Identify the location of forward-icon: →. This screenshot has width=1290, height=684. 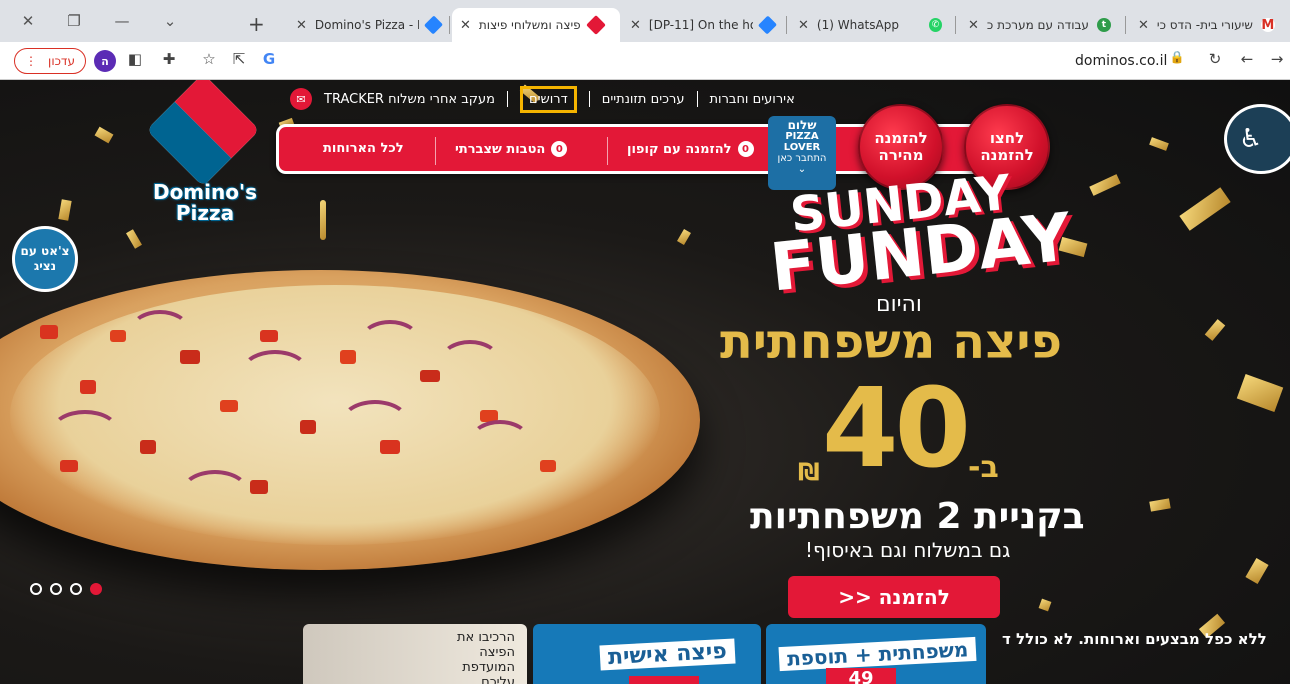
(1277, 59).